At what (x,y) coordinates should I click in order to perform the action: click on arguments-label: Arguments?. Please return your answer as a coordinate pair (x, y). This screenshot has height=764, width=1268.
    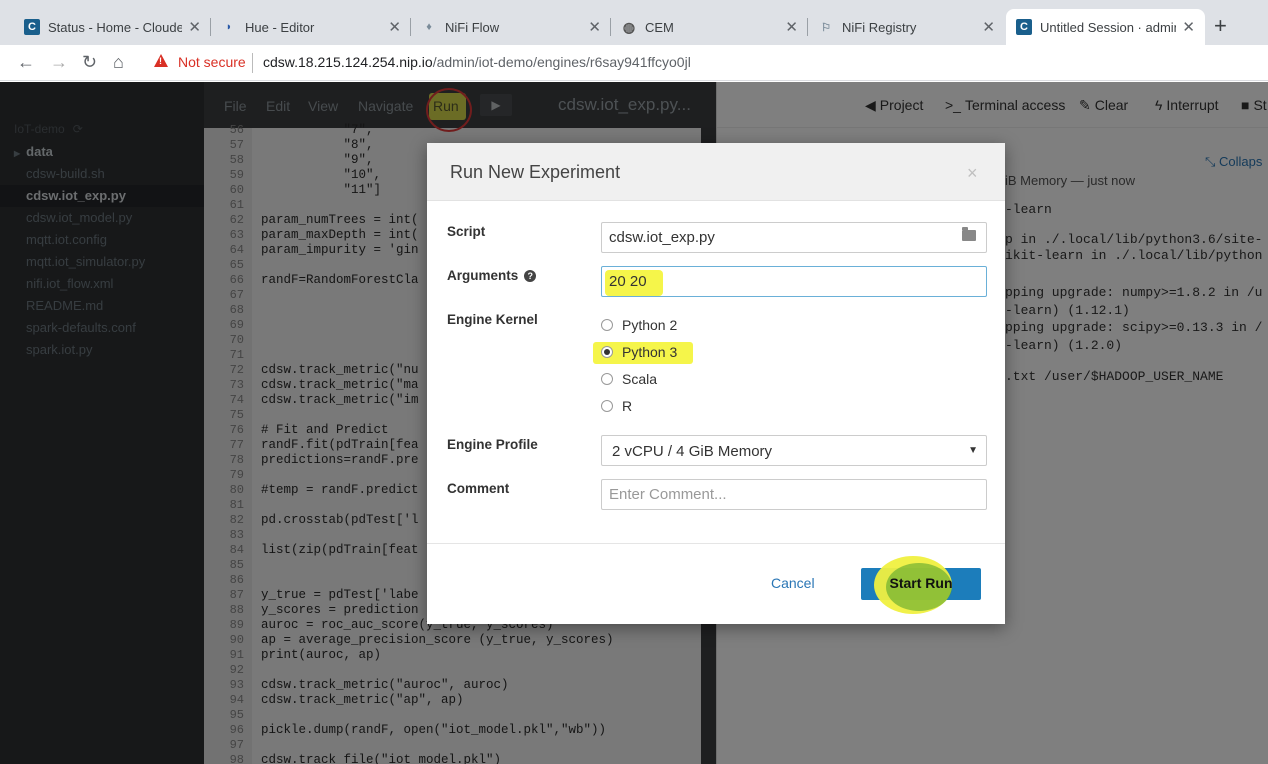
    Looking at the image, I should click on (492, 275).